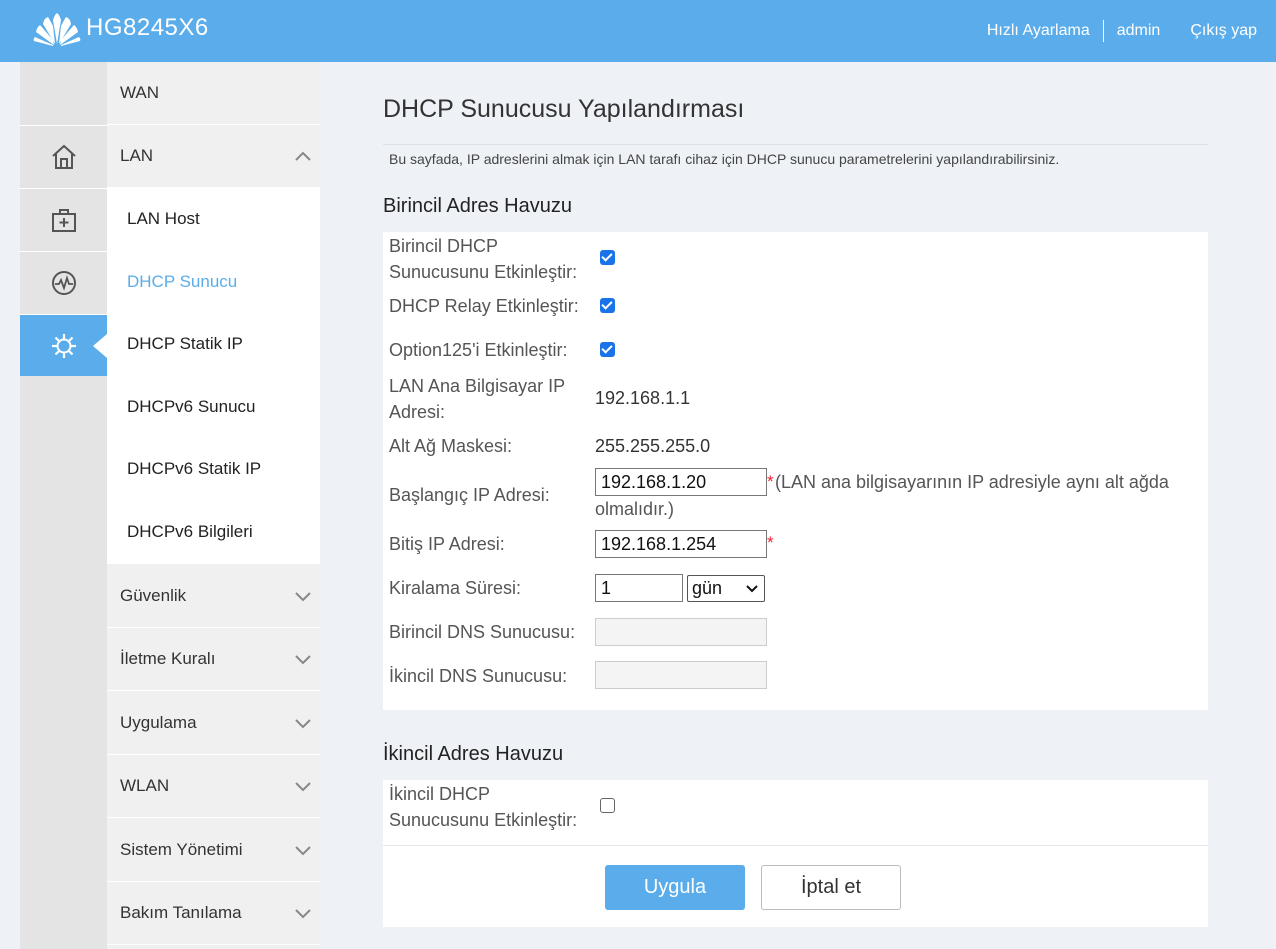  Describe the element at coordinates (635, 509) in the screenshot. I see `start-ip-hint-line2: olmalıdır.)` at that location.